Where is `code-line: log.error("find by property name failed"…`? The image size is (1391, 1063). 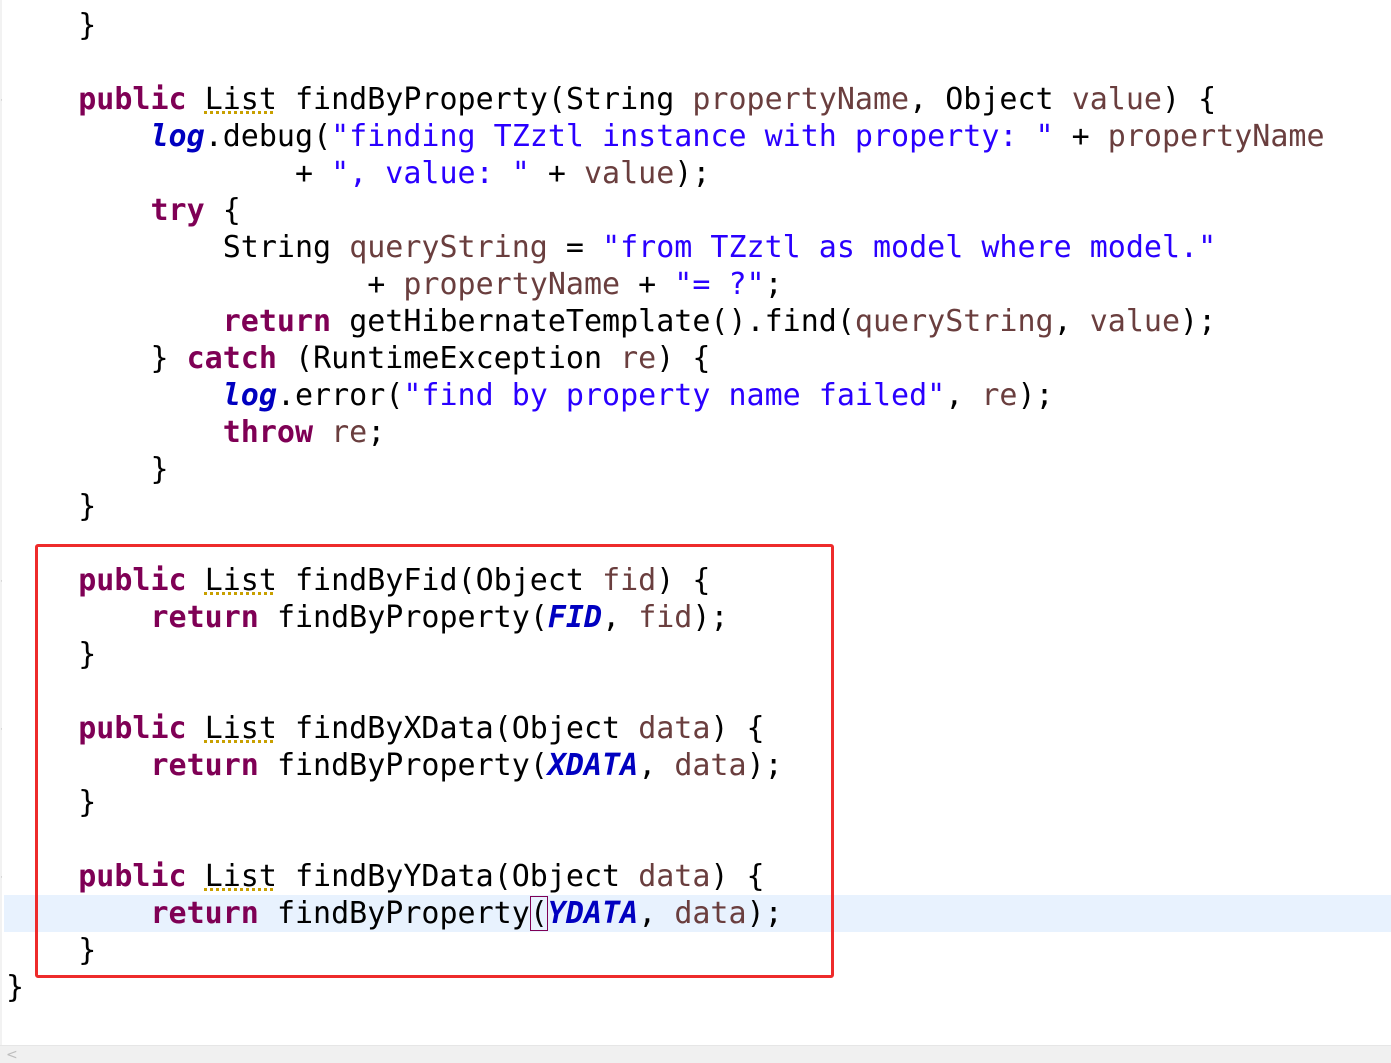 code-line: log.error("find by property name failed"… is located at coordinates (530, 395).